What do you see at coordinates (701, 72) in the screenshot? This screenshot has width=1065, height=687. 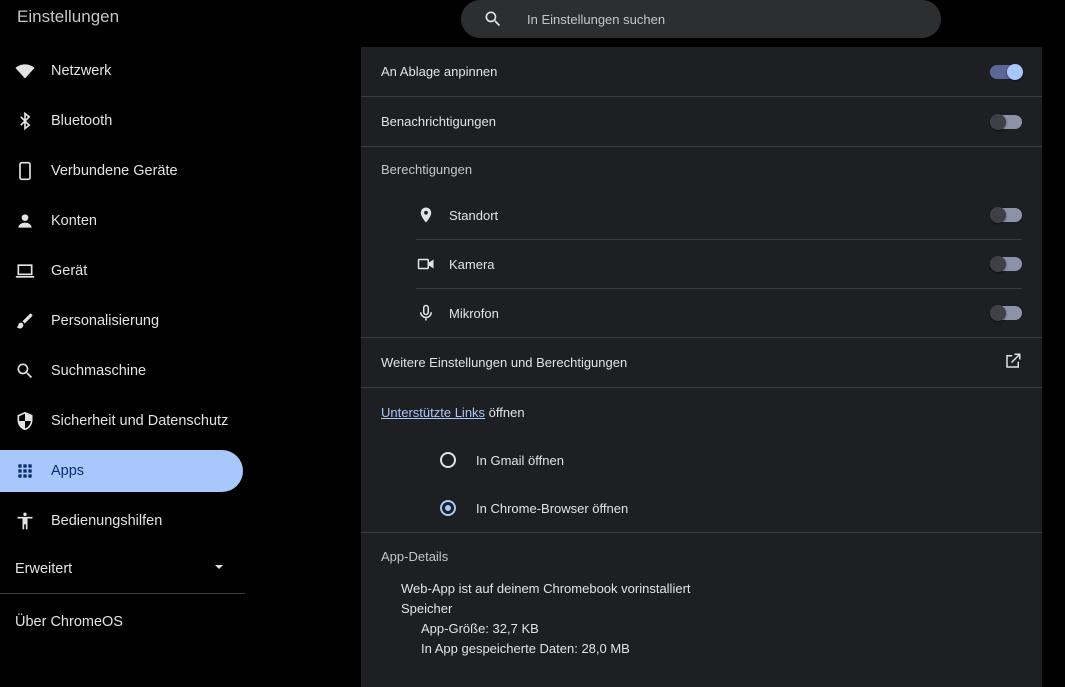 I see `pin-to-shelf-row: An Ablage anpinnen` at bounding box center [701, 72].